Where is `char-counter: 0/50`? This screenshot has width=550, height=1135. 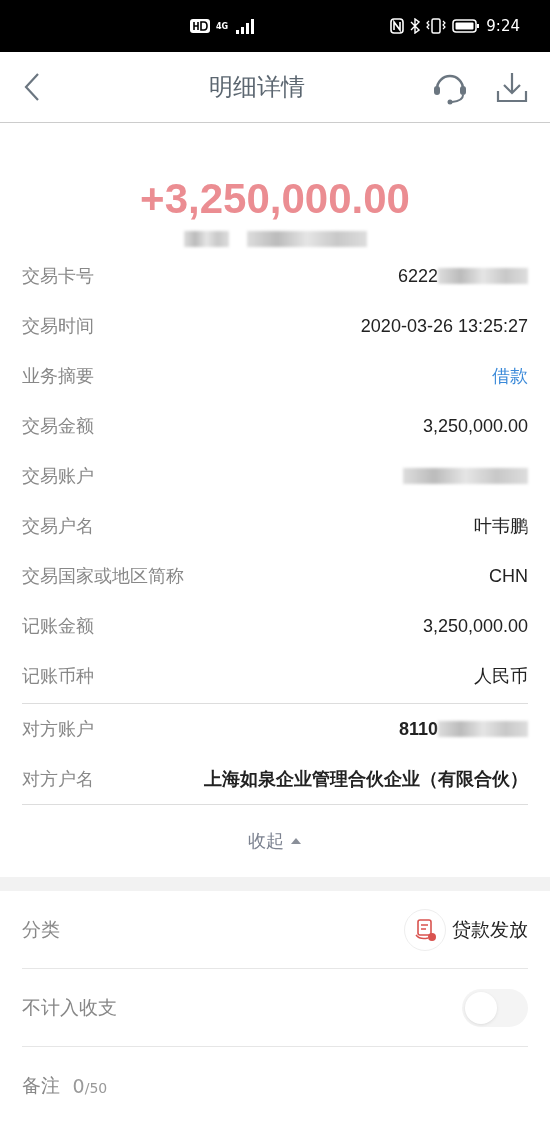
char-counter: 0/50 is located at coordinates (90, 1085).